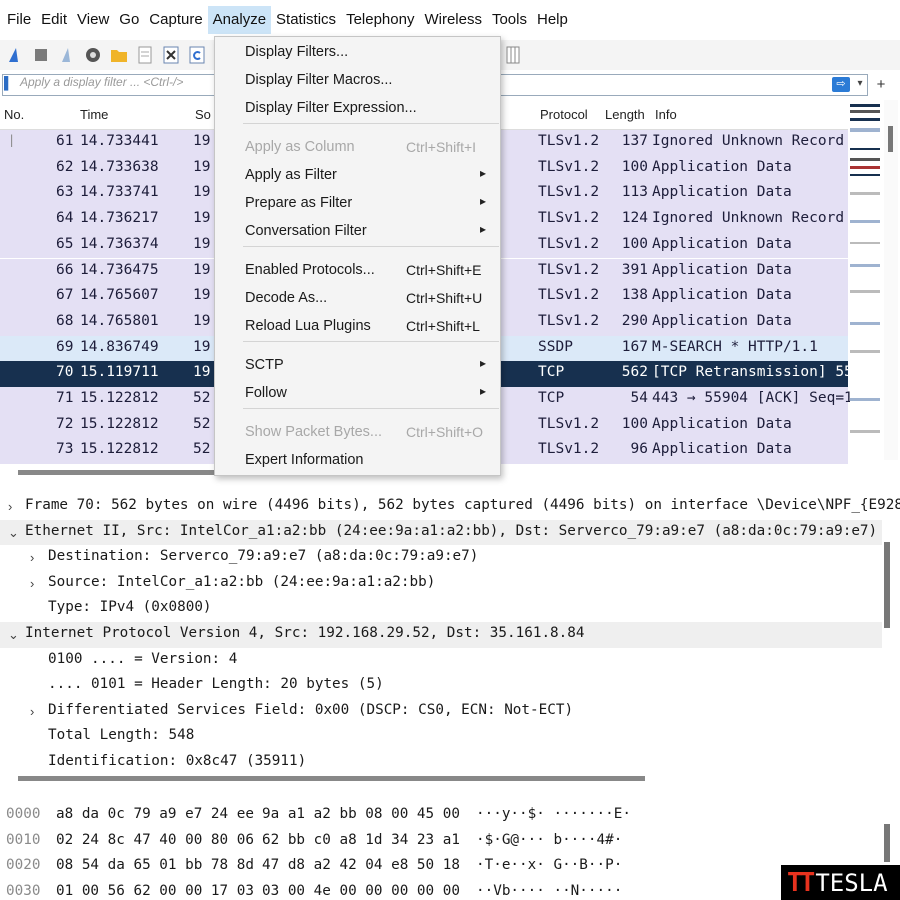  What do you see at coordinates (639, 398) in the screenshot?
I see `packet-length: 54` at bounding box center [639, 398].